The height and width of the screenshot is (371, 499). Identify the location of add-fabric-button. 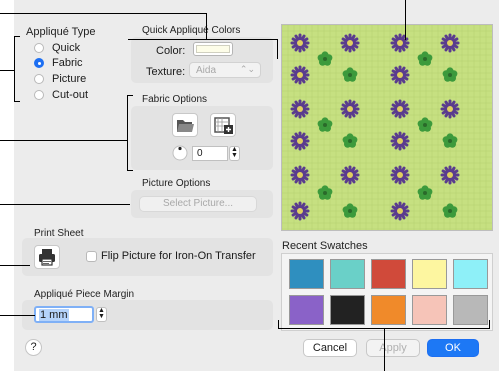
(223, 125).